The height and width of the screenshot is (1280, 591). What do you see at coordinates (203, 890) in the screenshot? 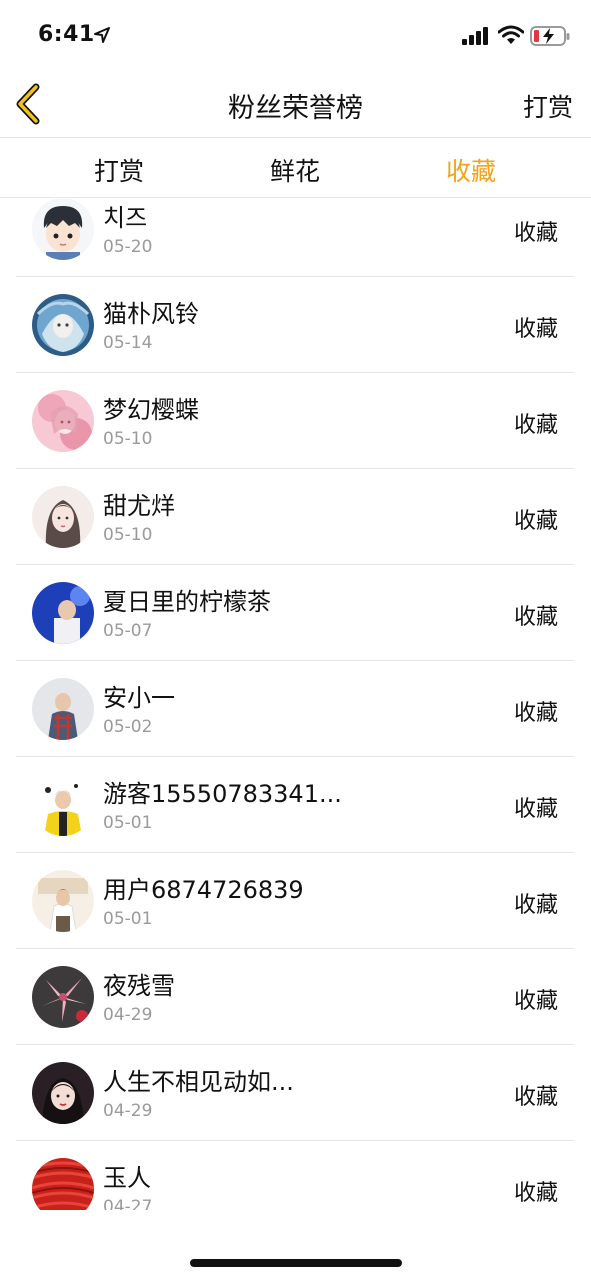
I see `fan-name: 用户6874726839` at bounding box center [203, 890].